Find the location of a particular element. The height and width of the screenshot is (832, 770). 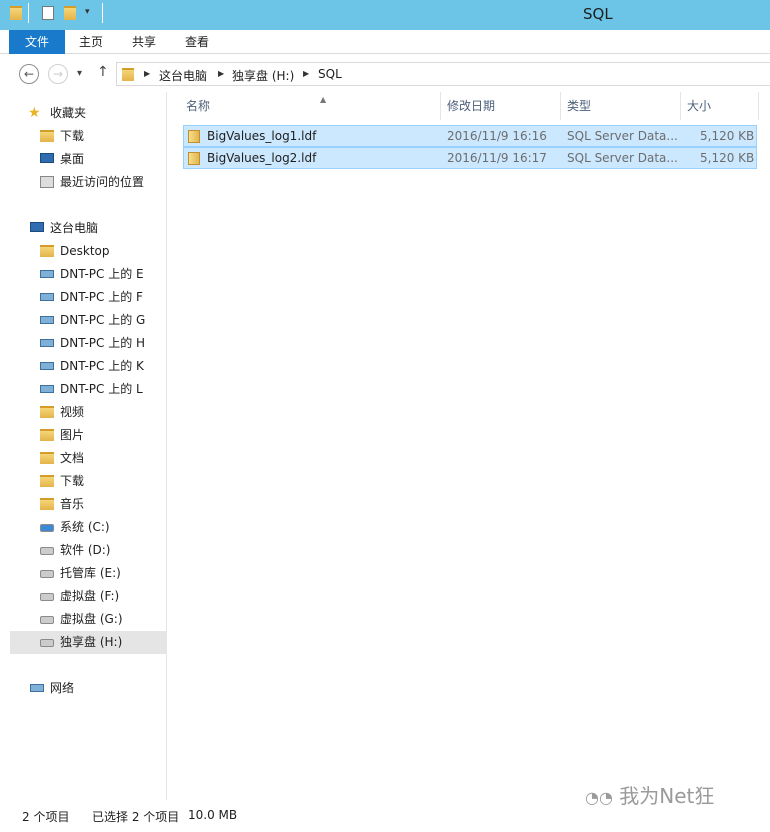

sidebar-item-label: 音乐 is located at coordinates (72, 504).